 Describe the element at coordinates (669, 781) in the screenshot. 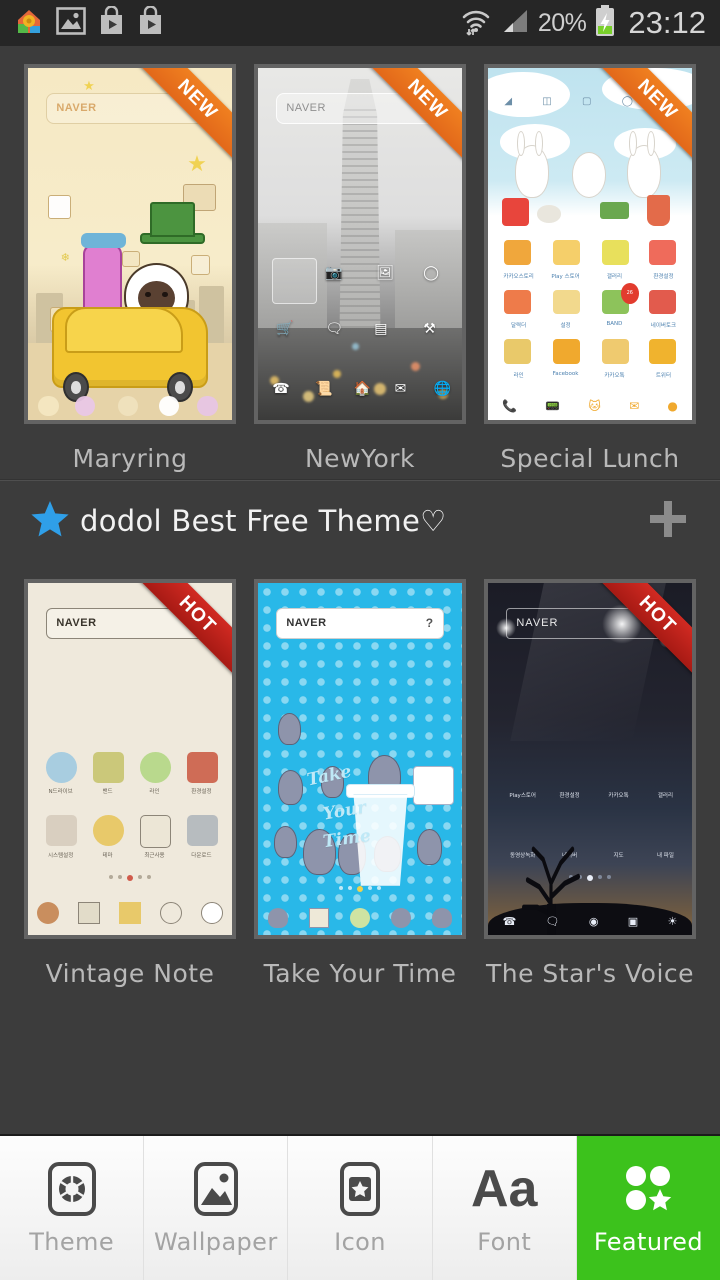

I see `gallery-constellation-icon` at that location.